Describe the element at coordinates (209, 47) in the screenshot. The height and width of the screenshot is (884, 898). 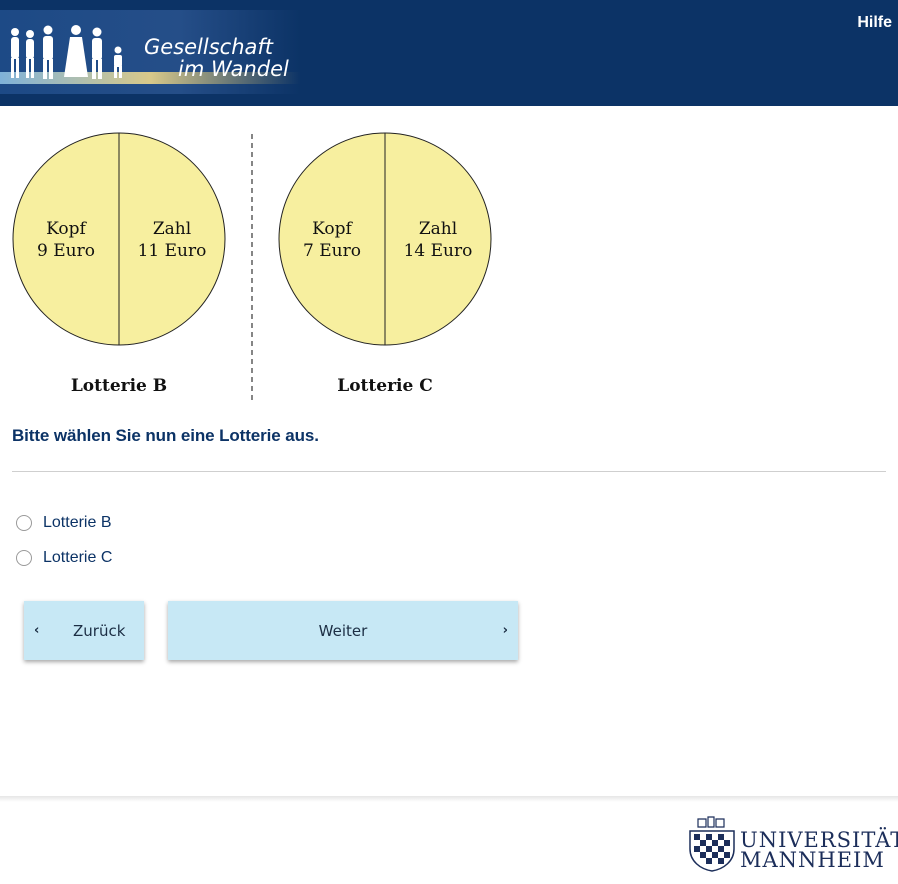
I see `logo-text-line1: Gesellschaft` at that location.